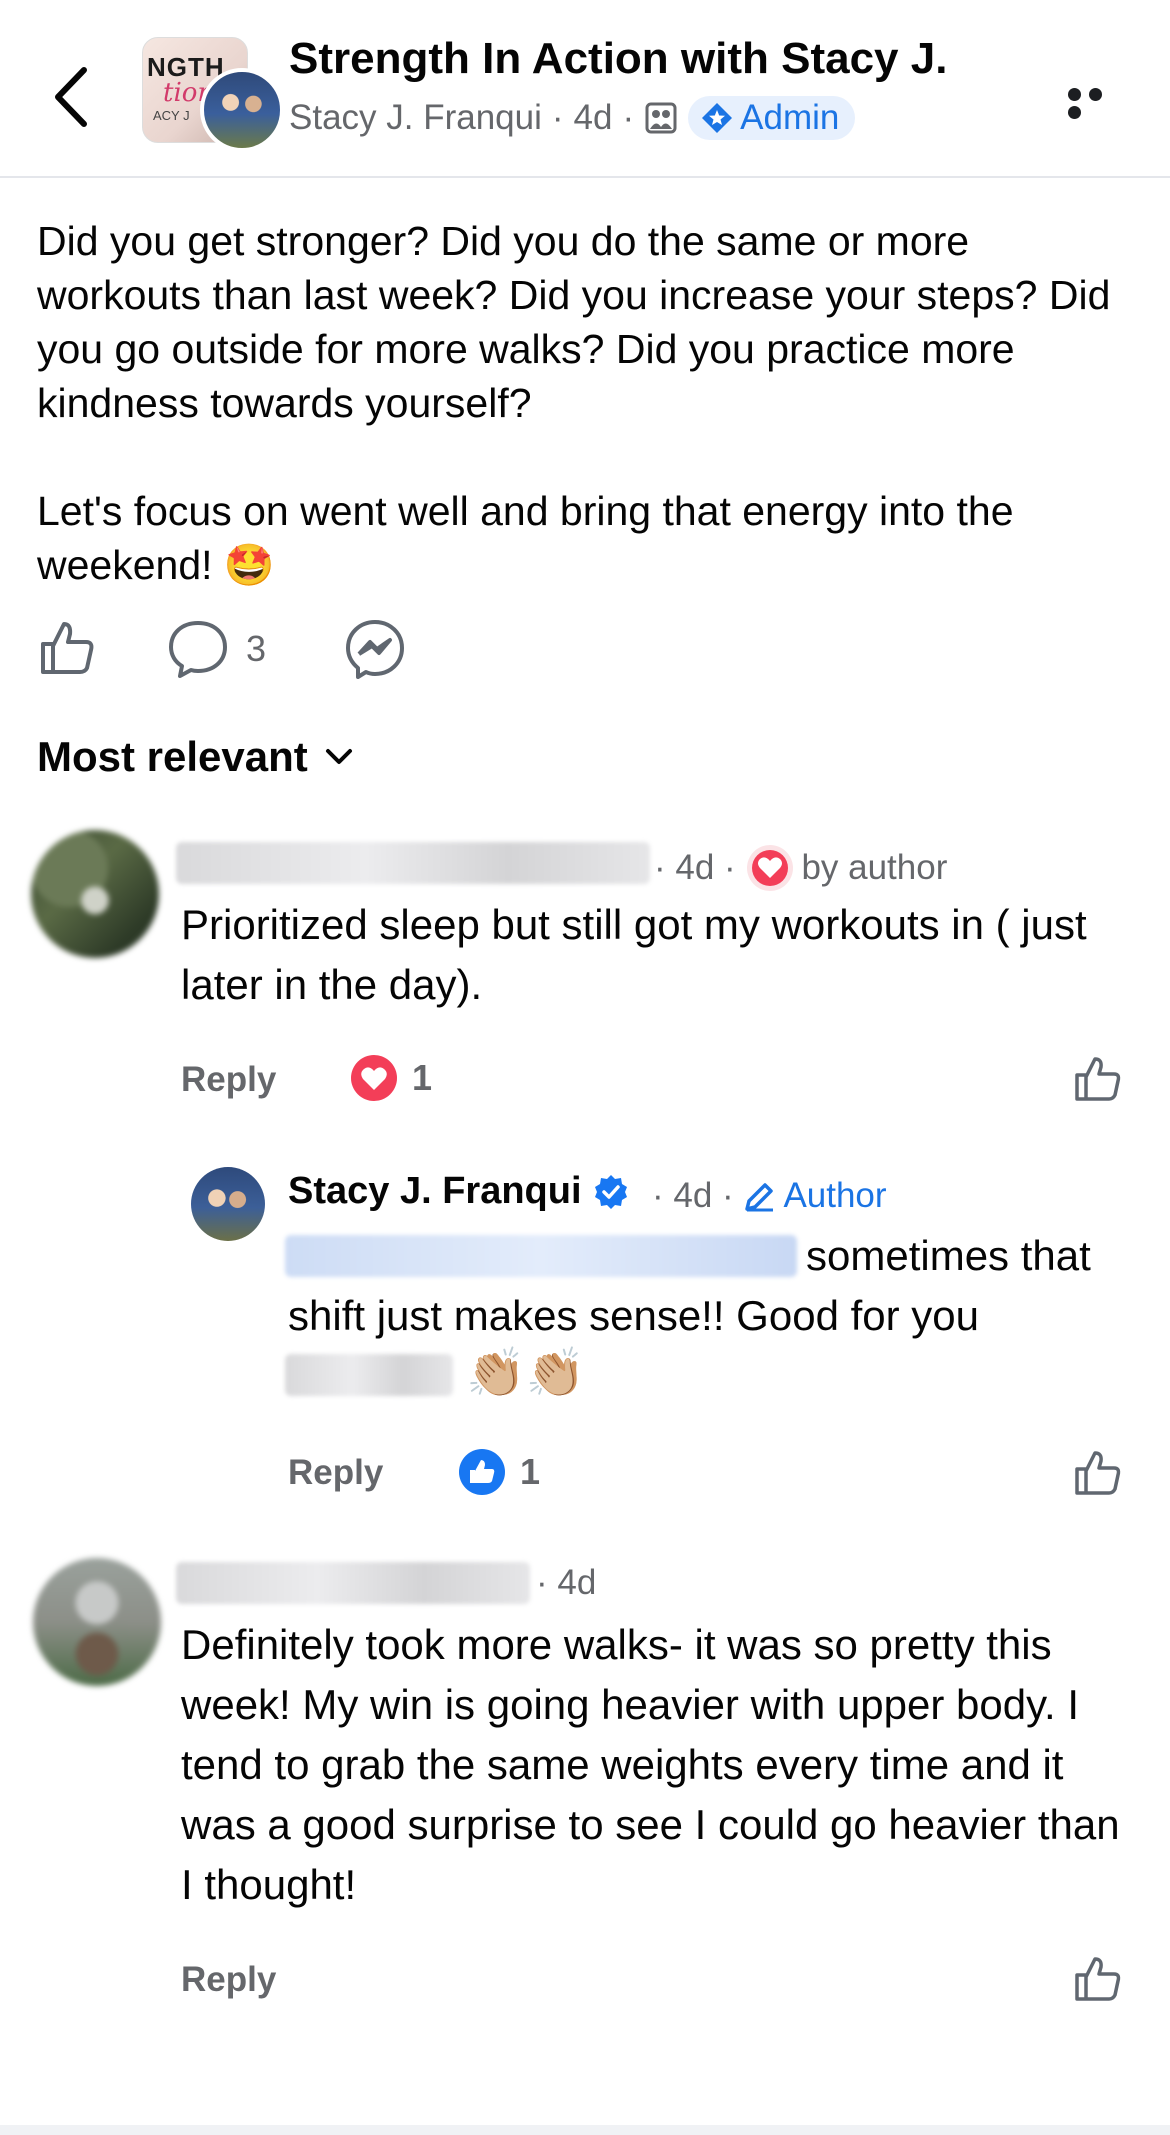  Describe the element at coordinates (618, 59) in the screenshot. I see `group-title: Strength In Action with Stacy J.` at that location.